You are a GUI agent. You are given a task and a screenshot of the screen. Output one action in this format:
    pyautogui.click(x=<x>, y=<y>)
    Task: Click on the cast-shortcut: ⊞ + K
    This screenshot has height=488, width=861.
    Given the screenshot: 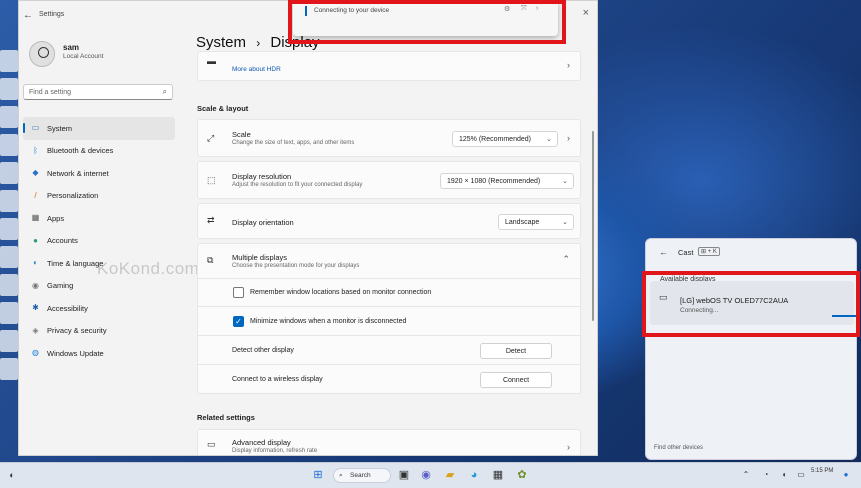 What is the action you would take?
    pyautogui.click(x=709, y=251)
    